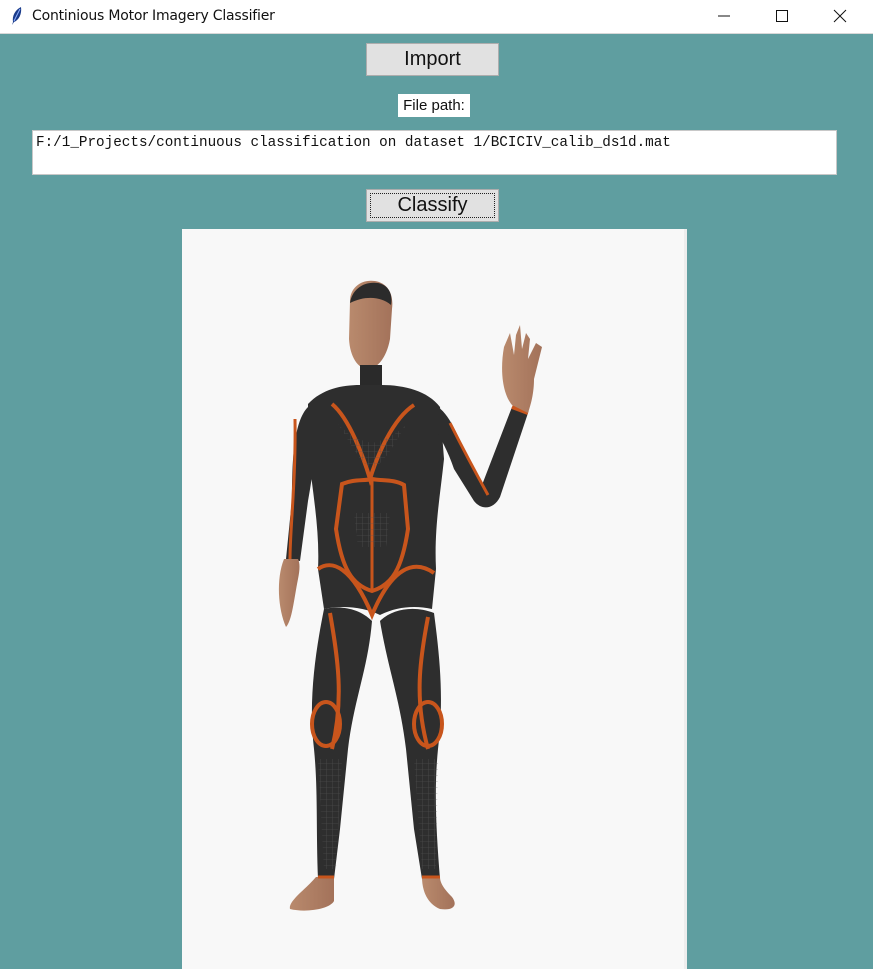 The height and width of the screenshot is (969, 873). What do you see at coordinates (434, 105) in the screenshot?
I see `file-path-label: File path:` at bounding box center [434, 105].